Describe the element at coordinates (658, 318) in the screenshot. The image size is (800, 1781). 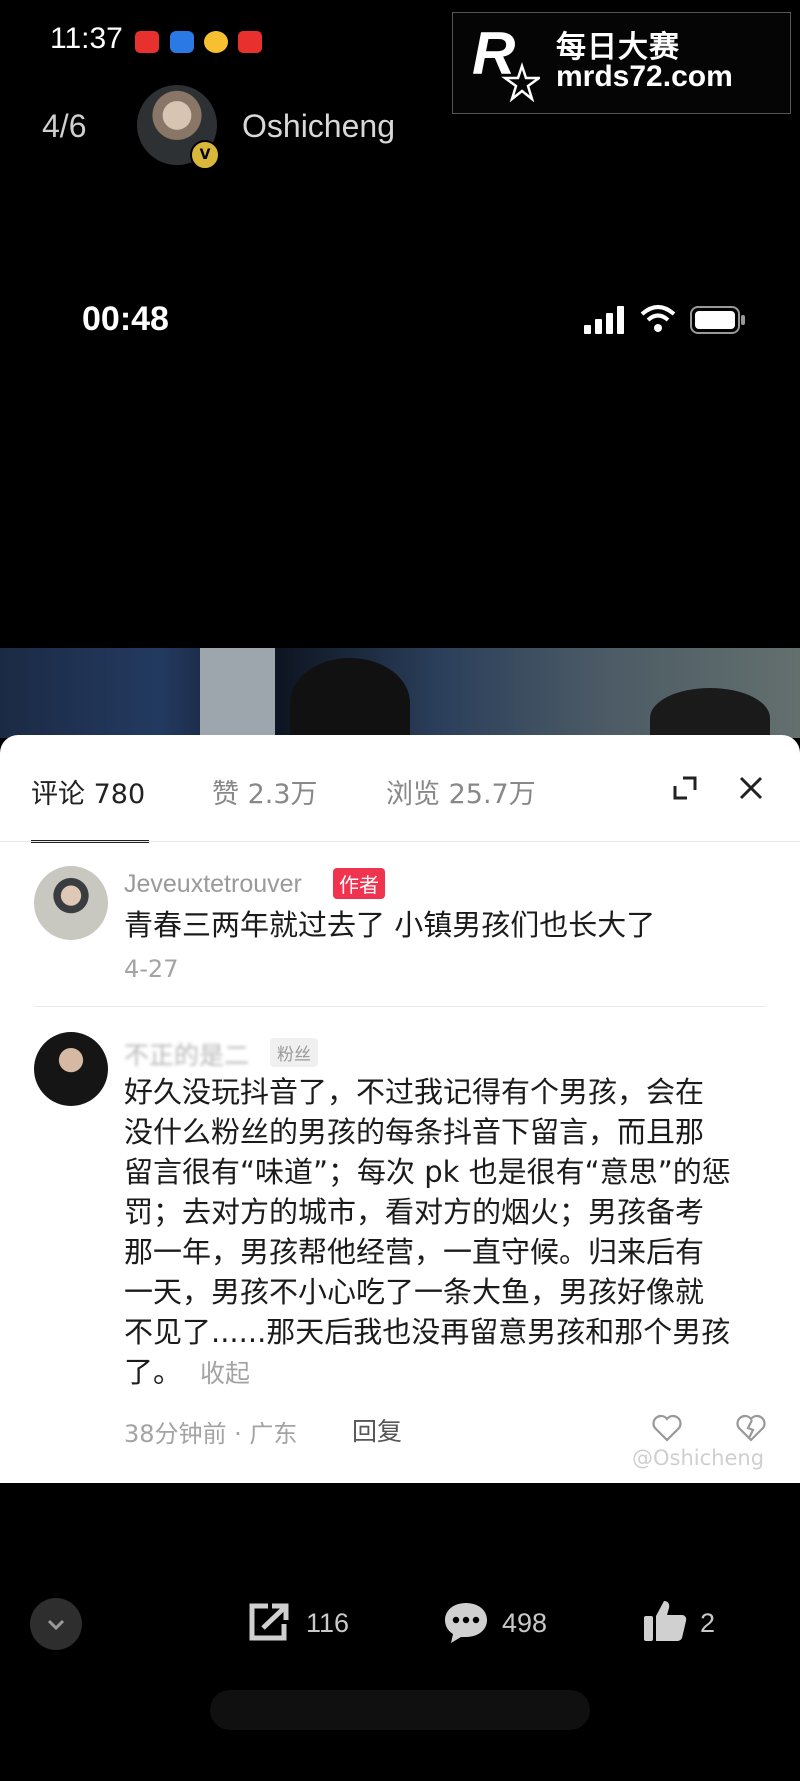
I see `wifi-icon` at that location.